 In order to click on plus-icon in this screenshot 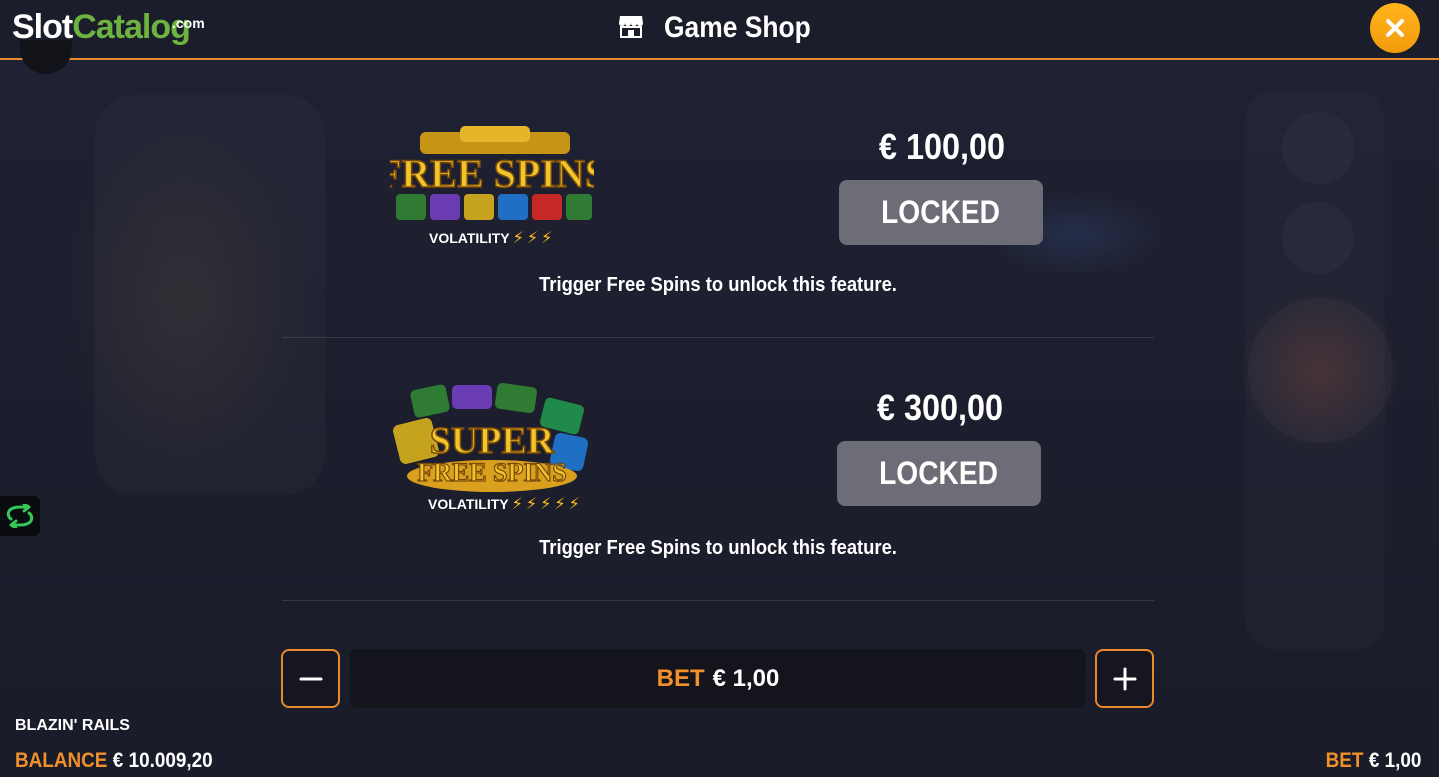, I will do `click(1124, 678)`.